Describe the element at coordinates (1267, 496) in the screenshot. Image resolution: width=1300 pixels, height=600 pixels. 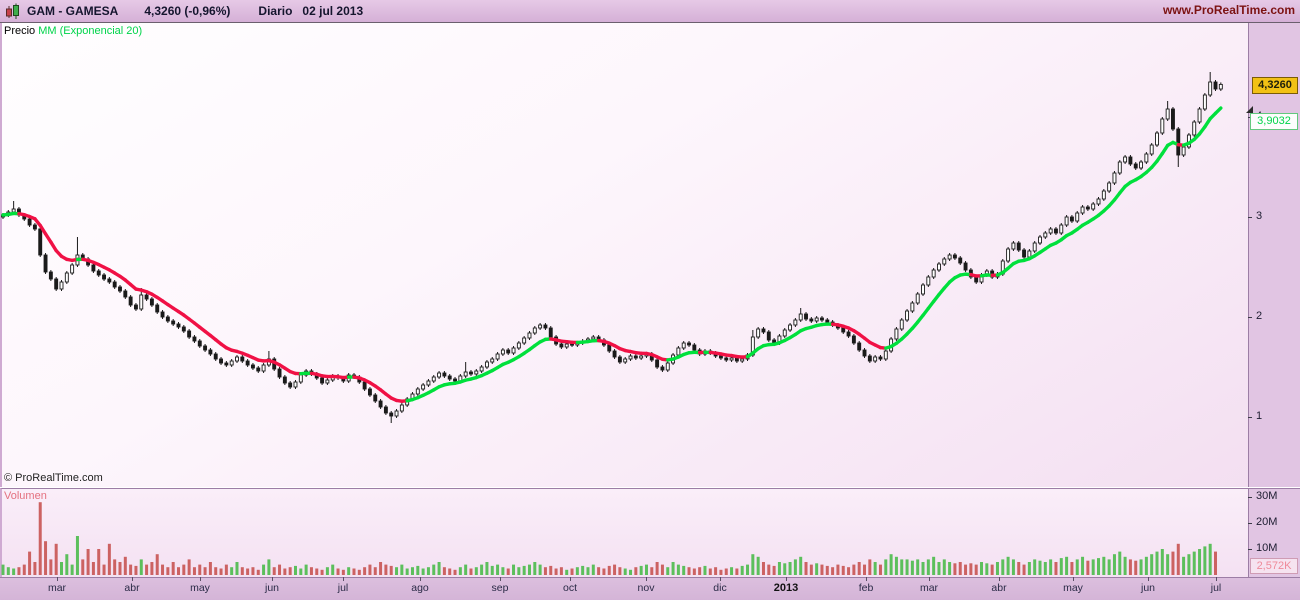
I see `volume-tick-label: 30M` at that location.